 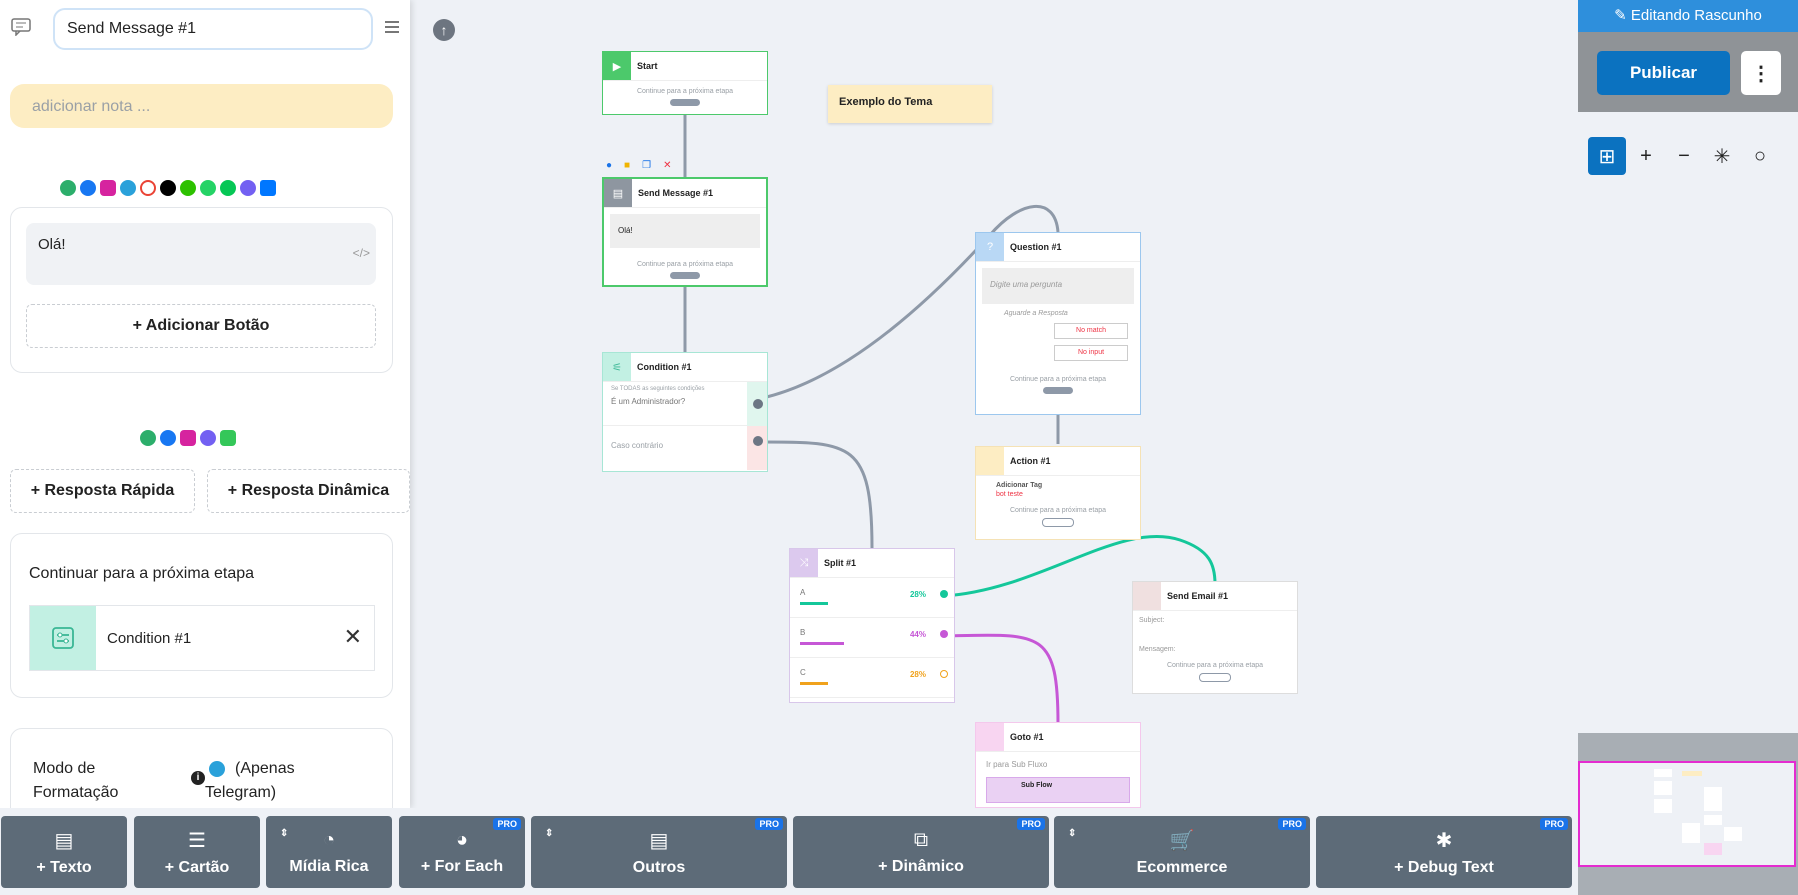 I want to click on node-message-text: Olá!, so click(x=625, y=230).